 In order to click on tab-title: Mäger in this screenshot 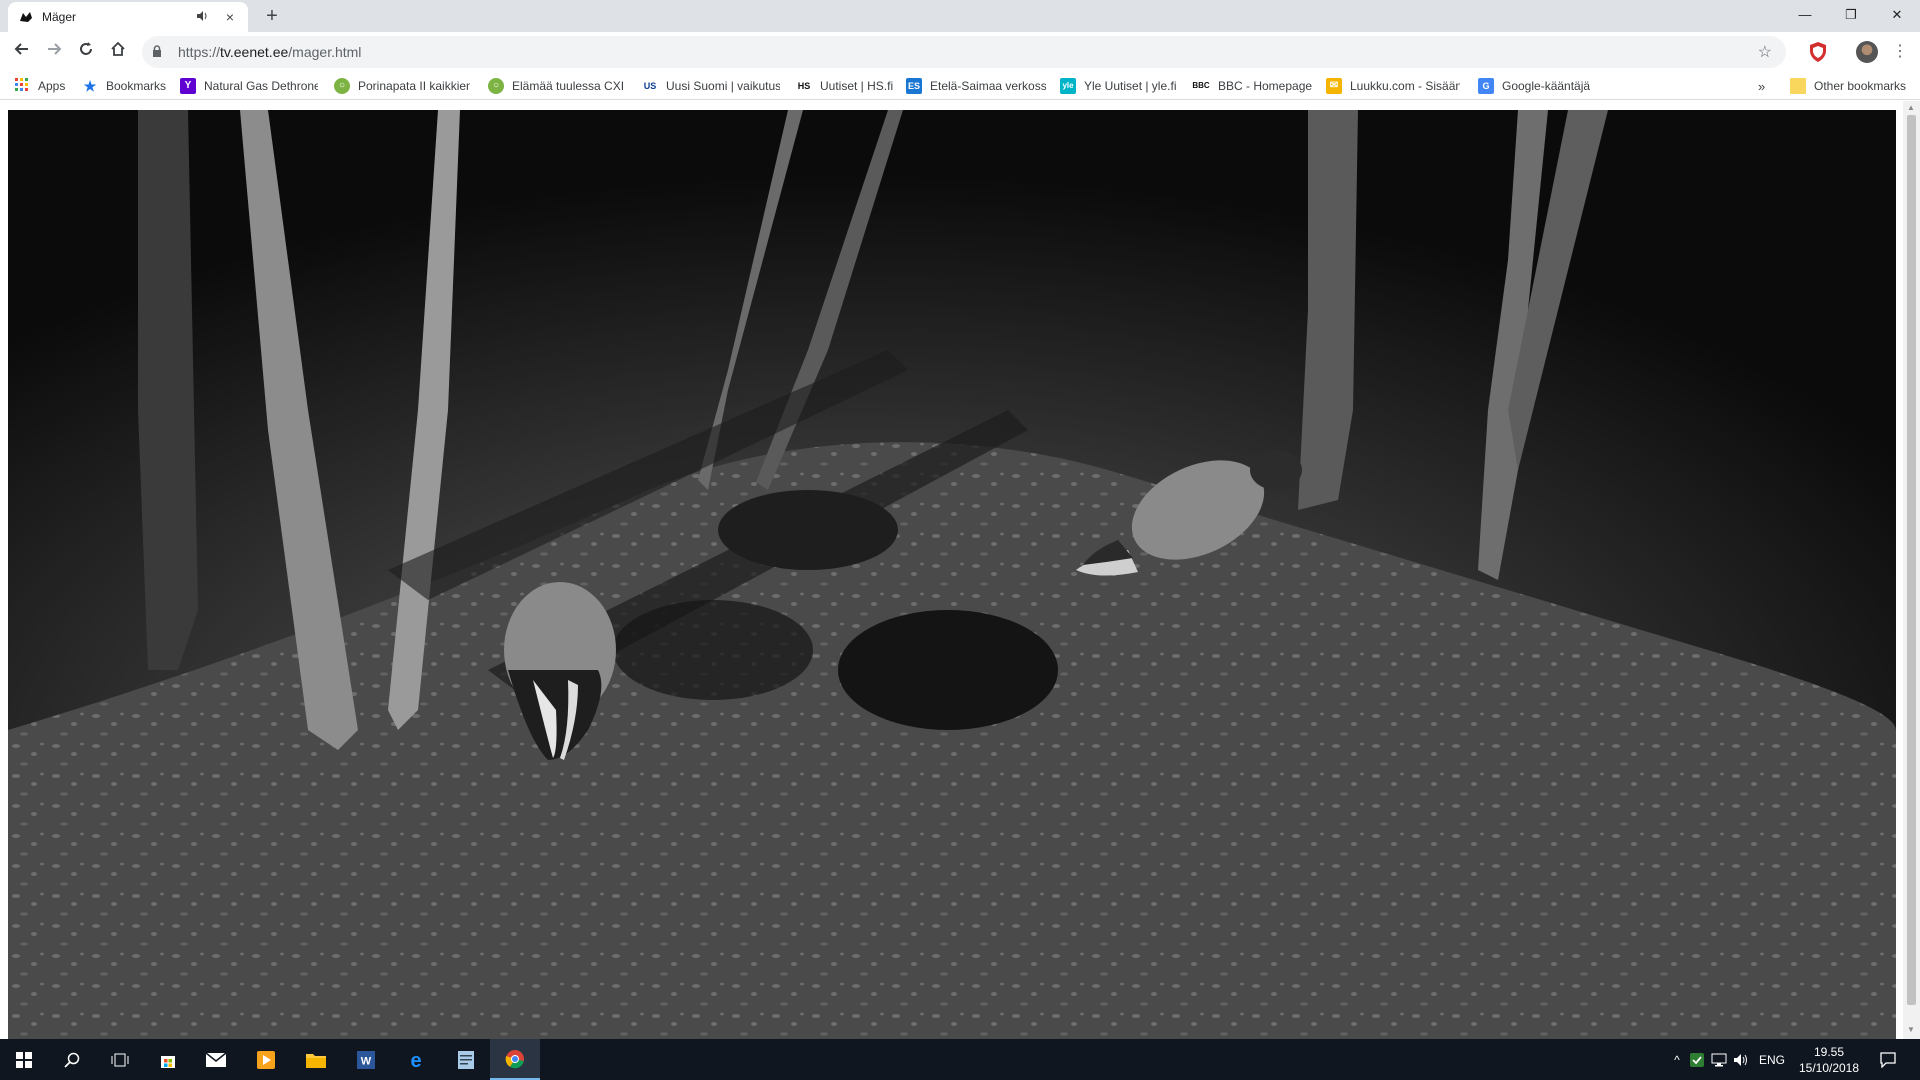, I will do `click(59, 17)`.